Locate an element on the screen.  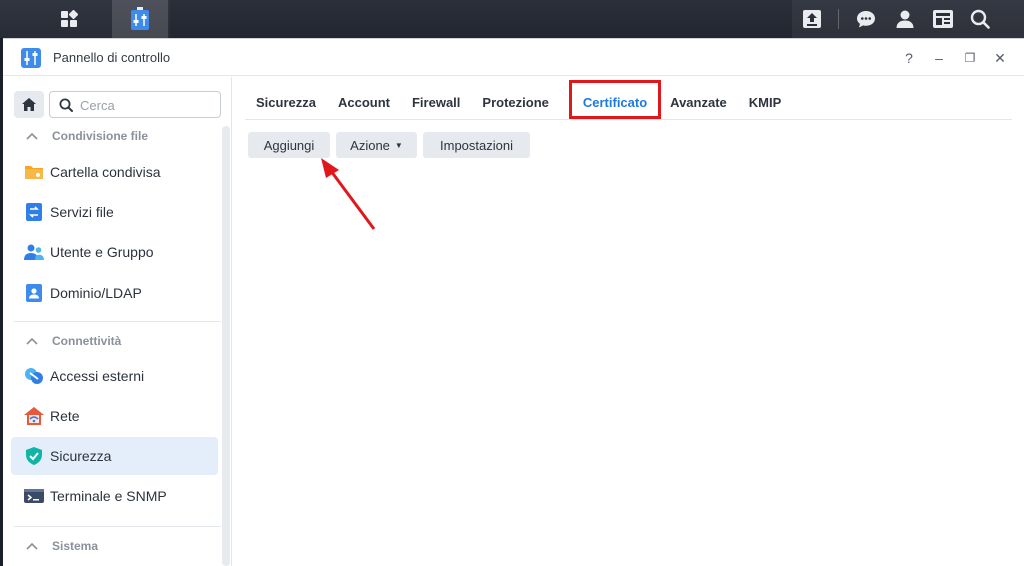
sidebar-item-terminal-snmp: Terminale e SNMP is located at coordinates (114, 496).